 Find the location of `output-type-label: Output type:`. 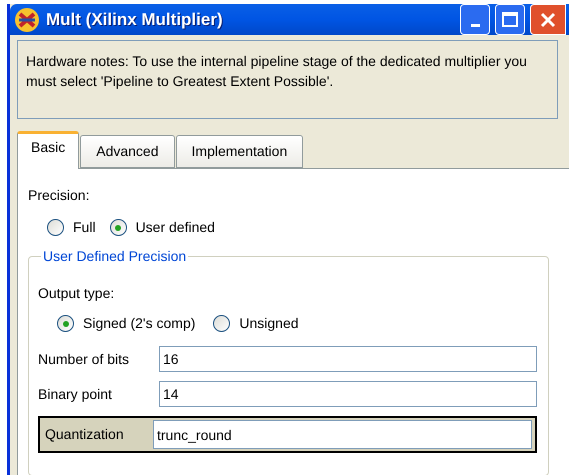

output-type-label: Output type: is located at coordinates (76, 293).